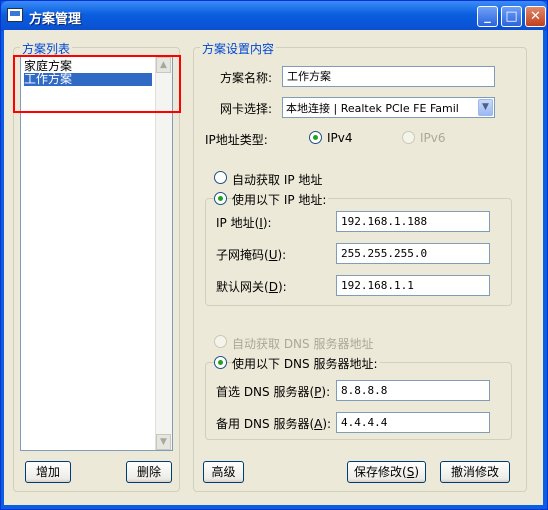 Image resolution: width=548 pixels, height=510 pixels. Describe the element at coordinates (149, 472) in the screenshot. I see `delete-button: 删除` at that location.